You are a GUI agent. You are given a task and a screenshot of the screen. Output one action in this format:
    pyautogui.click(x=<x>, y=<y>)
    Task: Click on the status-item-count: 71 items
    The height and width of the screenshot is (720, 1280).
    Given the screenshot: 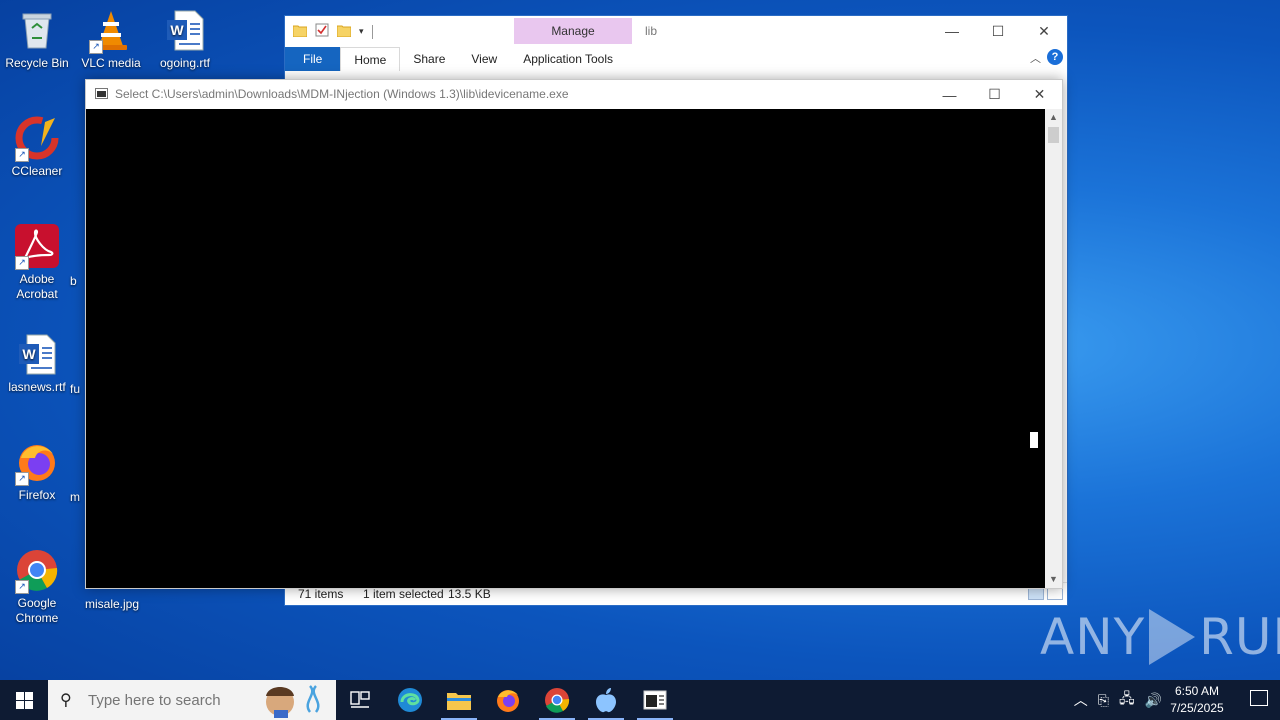 What is the action you would take?
    pyautogui.click(x=321, y=594)
    